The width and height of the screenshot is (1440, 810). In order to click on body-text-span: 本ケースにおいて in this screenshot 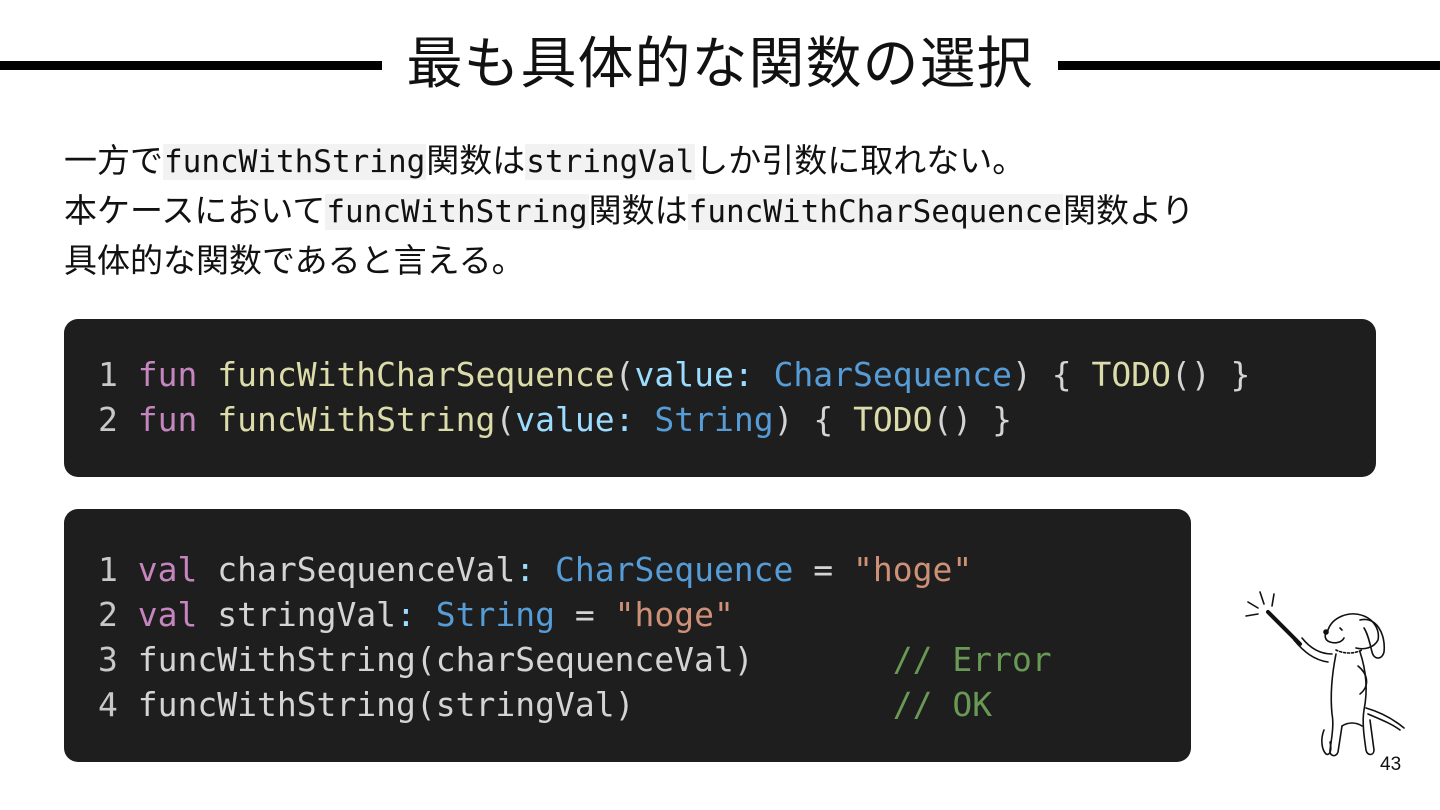, I will do `click(195, 210)`.